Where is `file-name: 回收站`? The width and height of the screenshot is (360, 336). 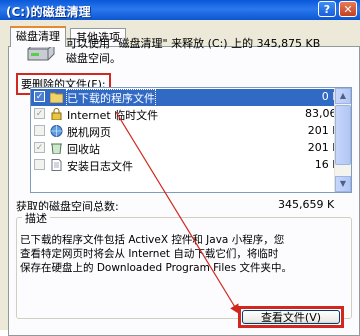
file-name: 回收站 is located at coordinates (83, 149).